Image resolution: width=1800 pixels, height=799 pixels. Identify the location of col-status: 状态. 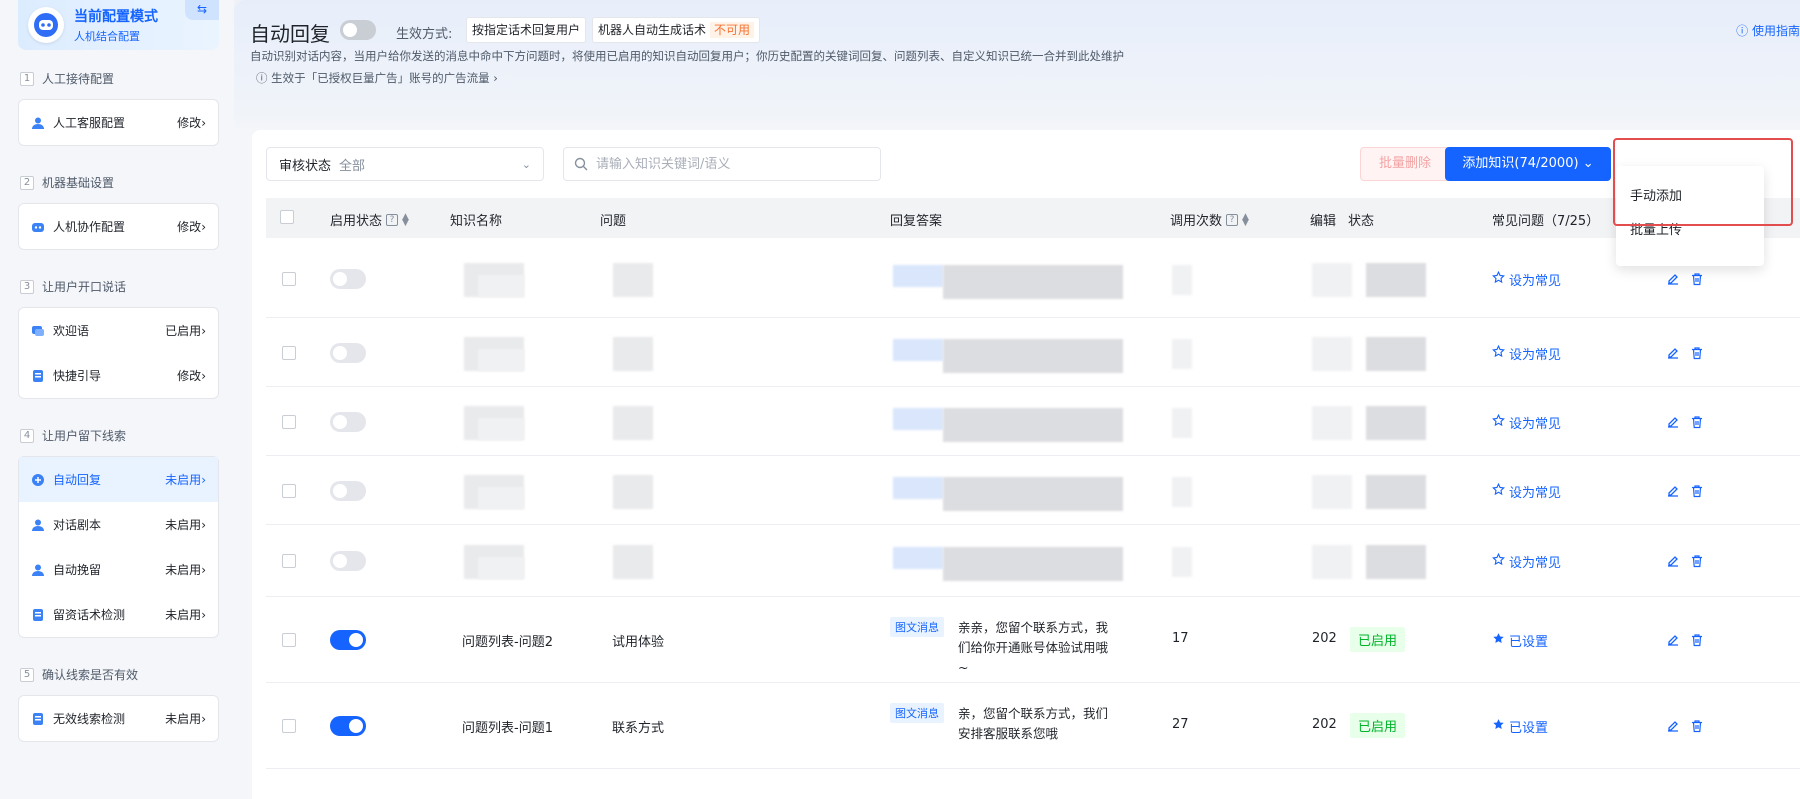
(1361, 221).